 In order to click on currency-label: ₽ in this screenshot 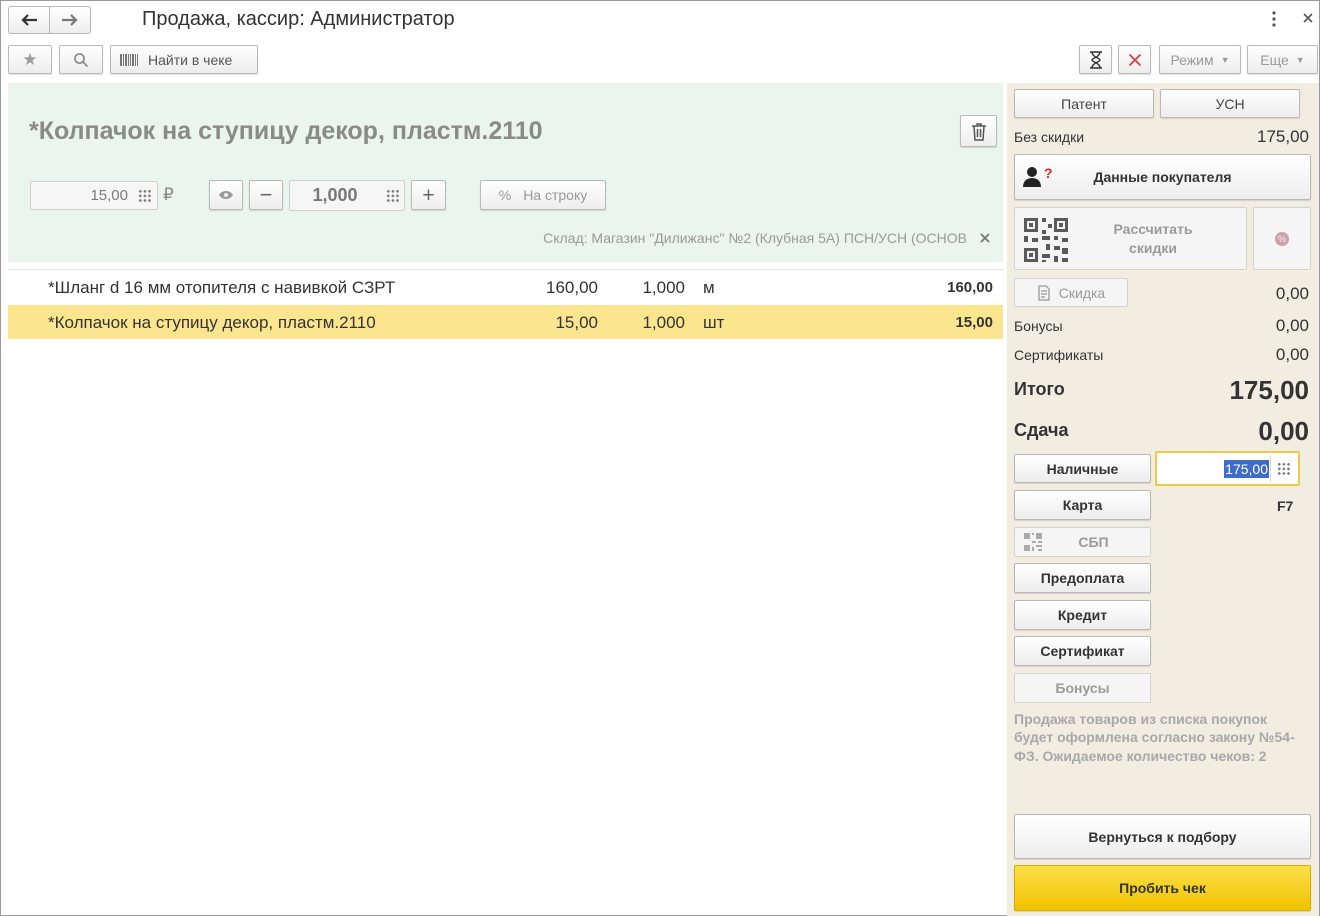, I will do `click(168, 195)`.